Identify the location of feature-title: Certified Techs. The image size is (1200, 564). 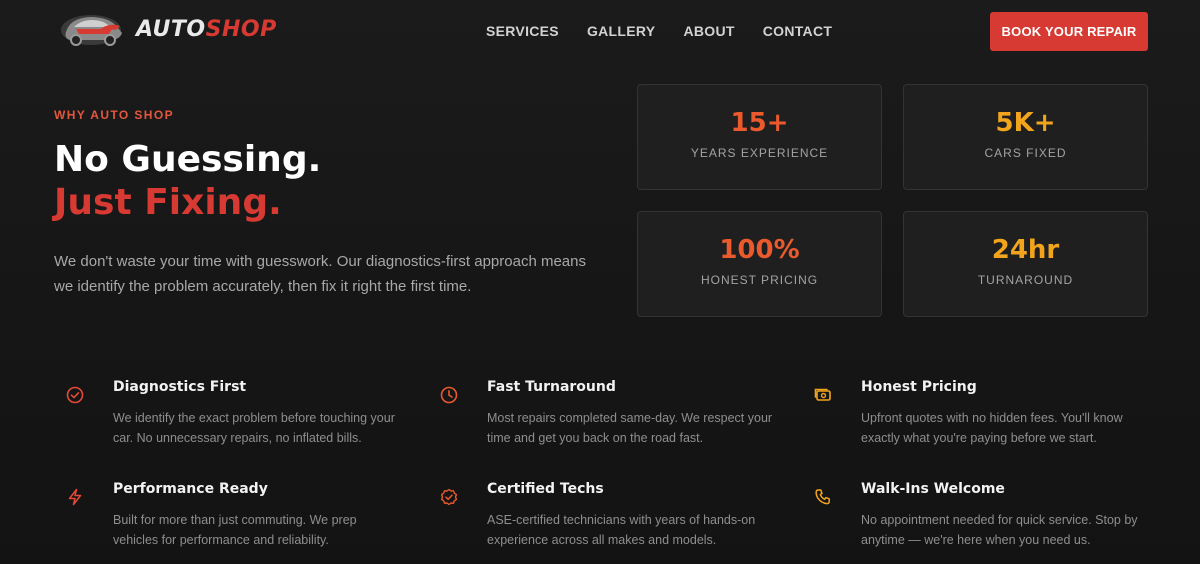
(545, 489).